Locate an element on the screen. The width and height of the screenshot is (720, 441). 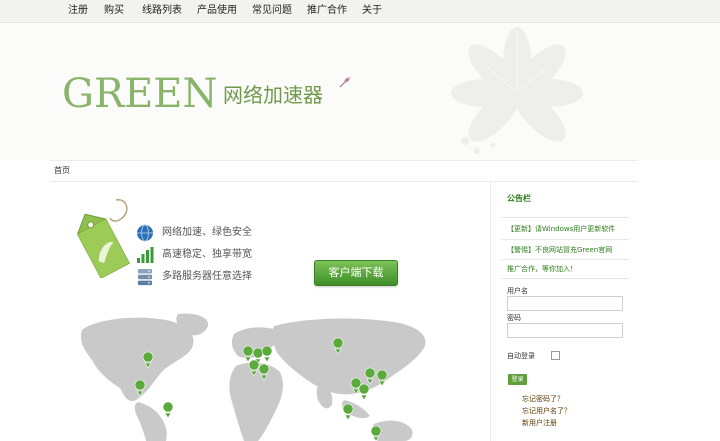
promo-link: 推广合作，等你加入！ is located at coordinates (542, 269).